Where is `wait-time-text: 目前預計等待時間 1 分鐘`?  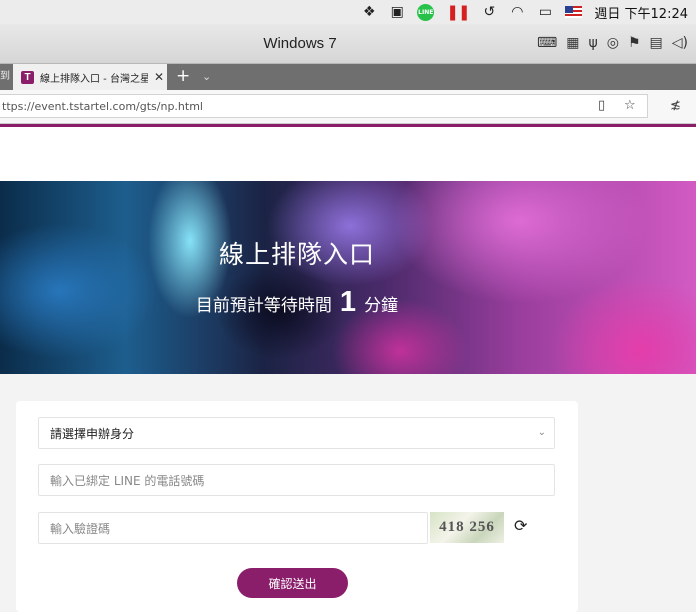 wait-time-text: 目前預計等待時間 1 分鐘 is located at coordinates (297, 302).